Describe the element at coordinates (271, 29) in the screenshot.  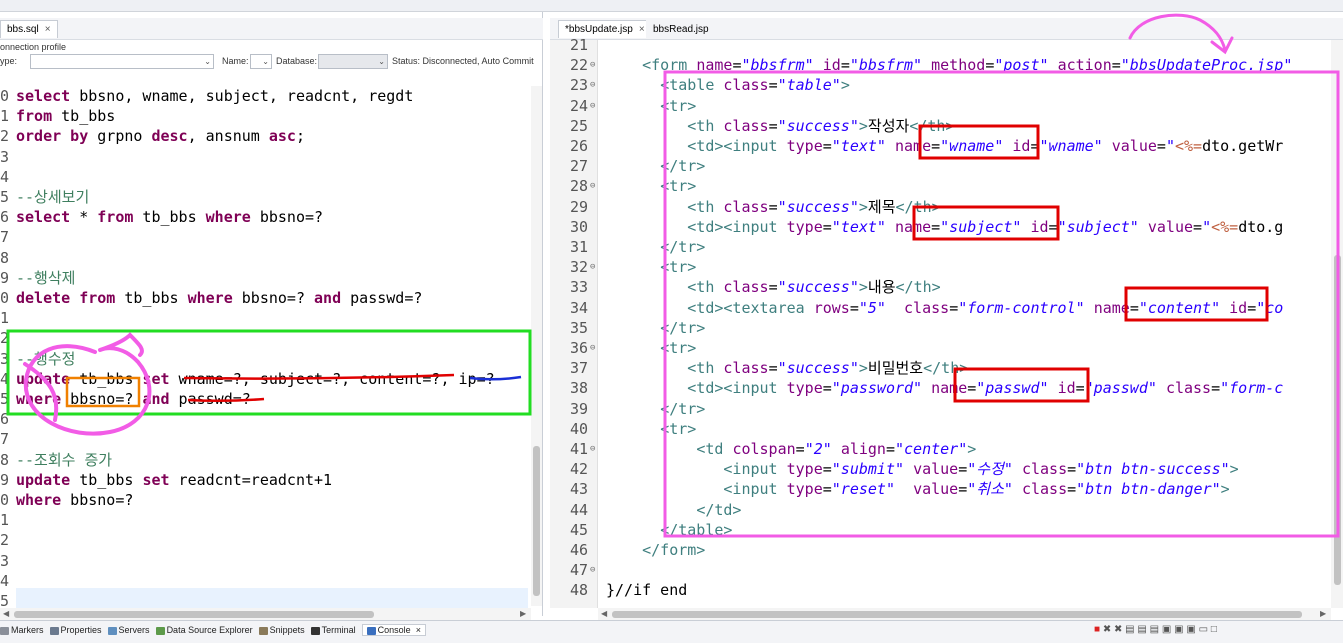
I see `left-tab-bar: bbs.sql ×` at that location.